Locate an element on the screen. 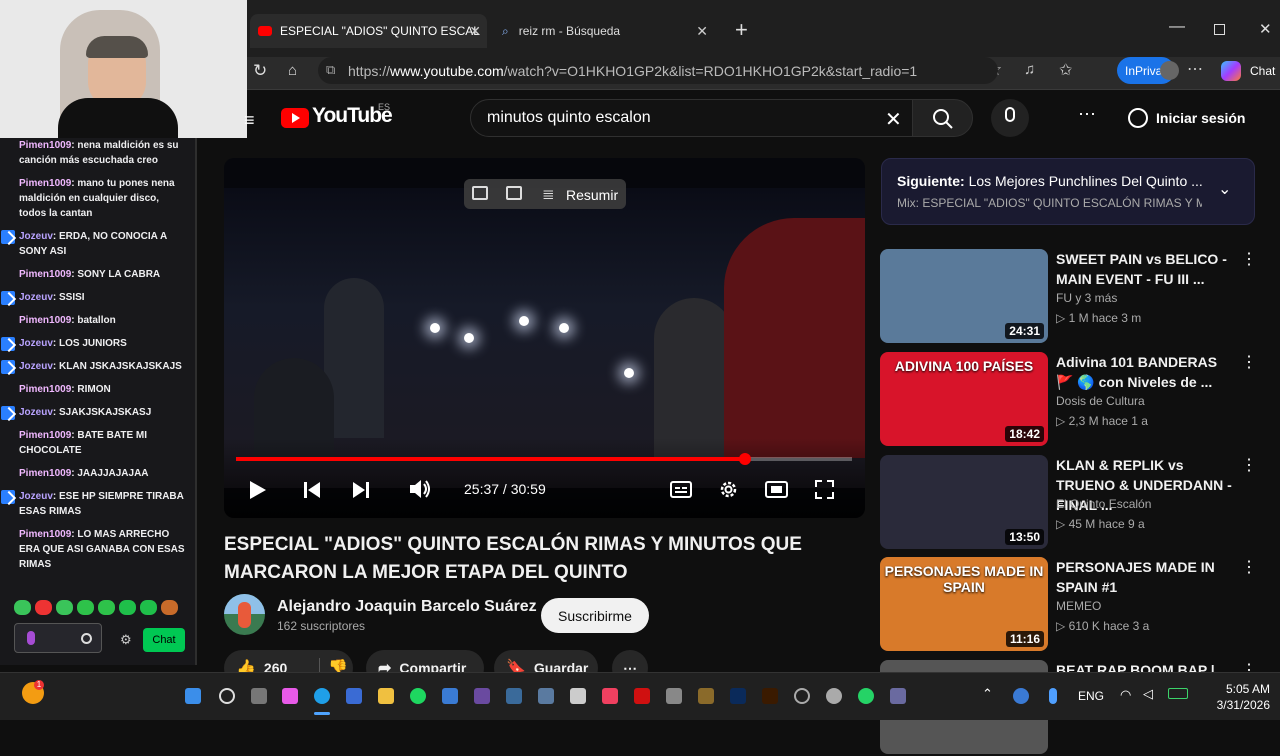 This screenshot has height=756, width=1280. channel-avatar is located at coordinates (244, 614).